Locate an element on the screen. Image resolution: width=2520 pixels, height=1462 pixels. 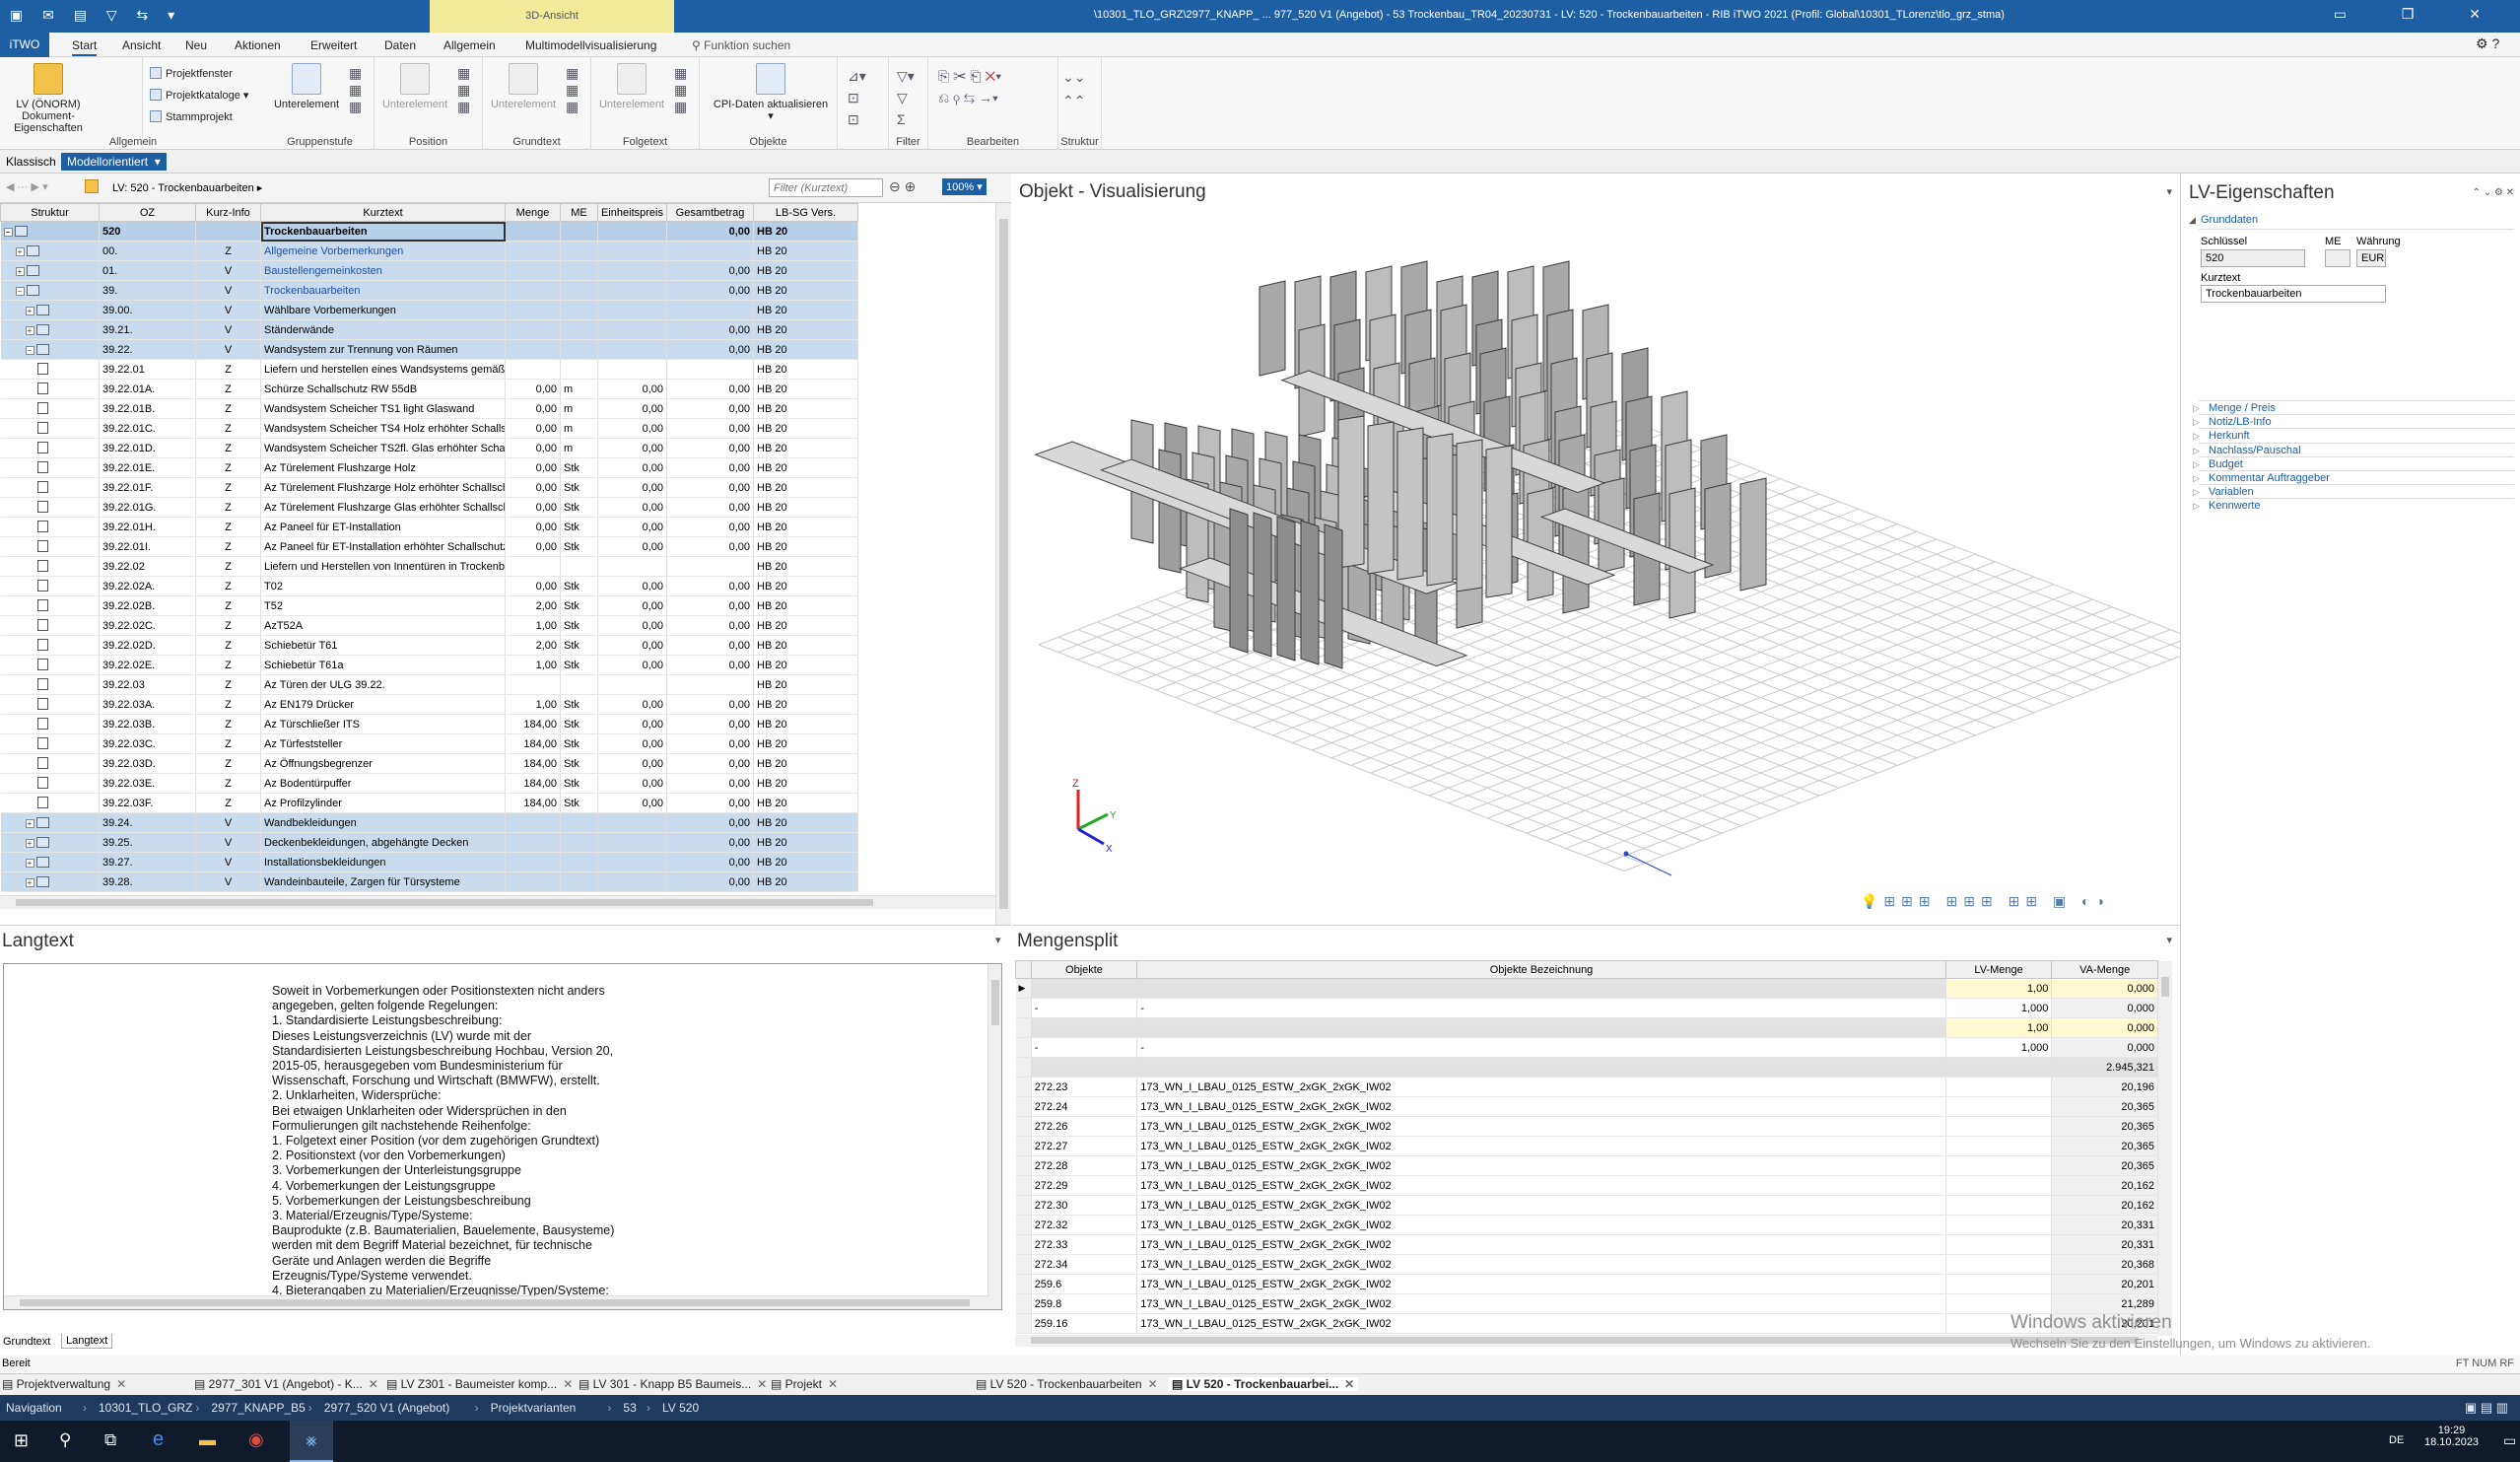
kurztext-field: Trockenbauarbeiten is located at coordinates (2293, 294).